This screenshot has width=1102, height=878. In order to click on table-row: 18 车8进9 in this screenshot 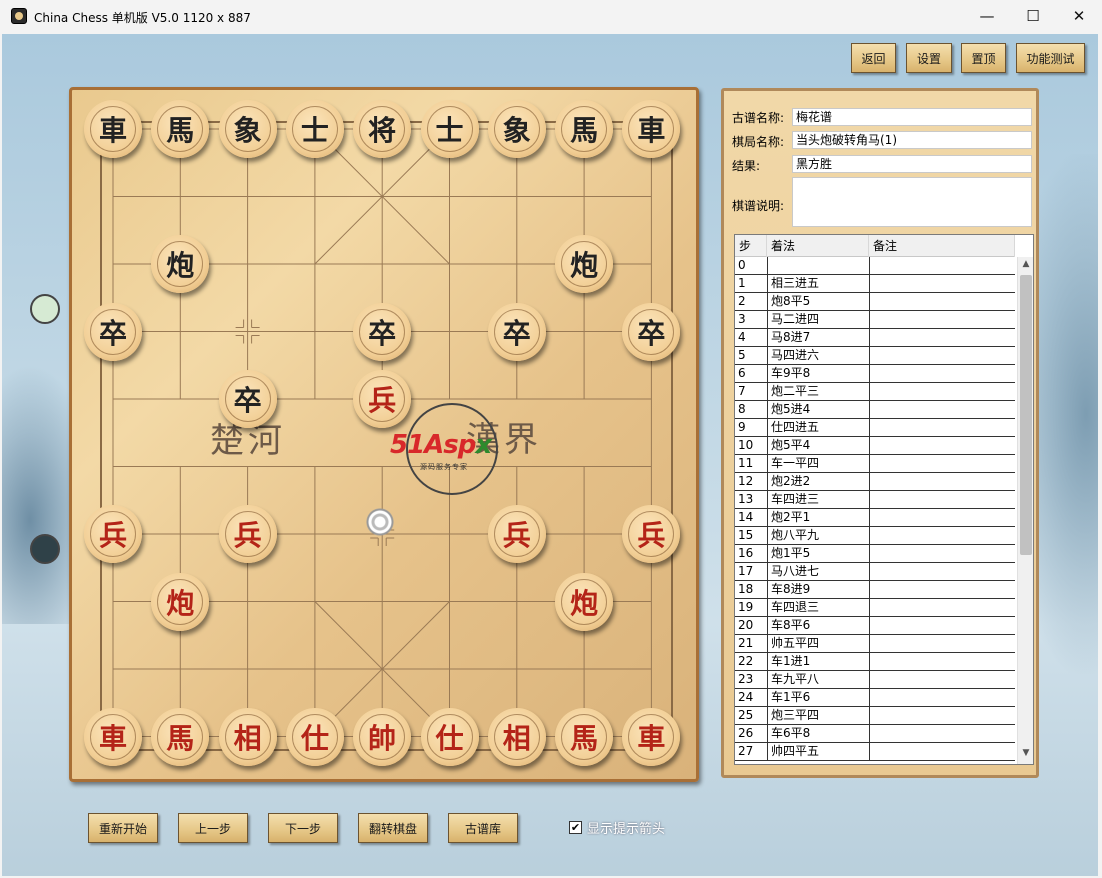, I will do `click(875, 590)`.